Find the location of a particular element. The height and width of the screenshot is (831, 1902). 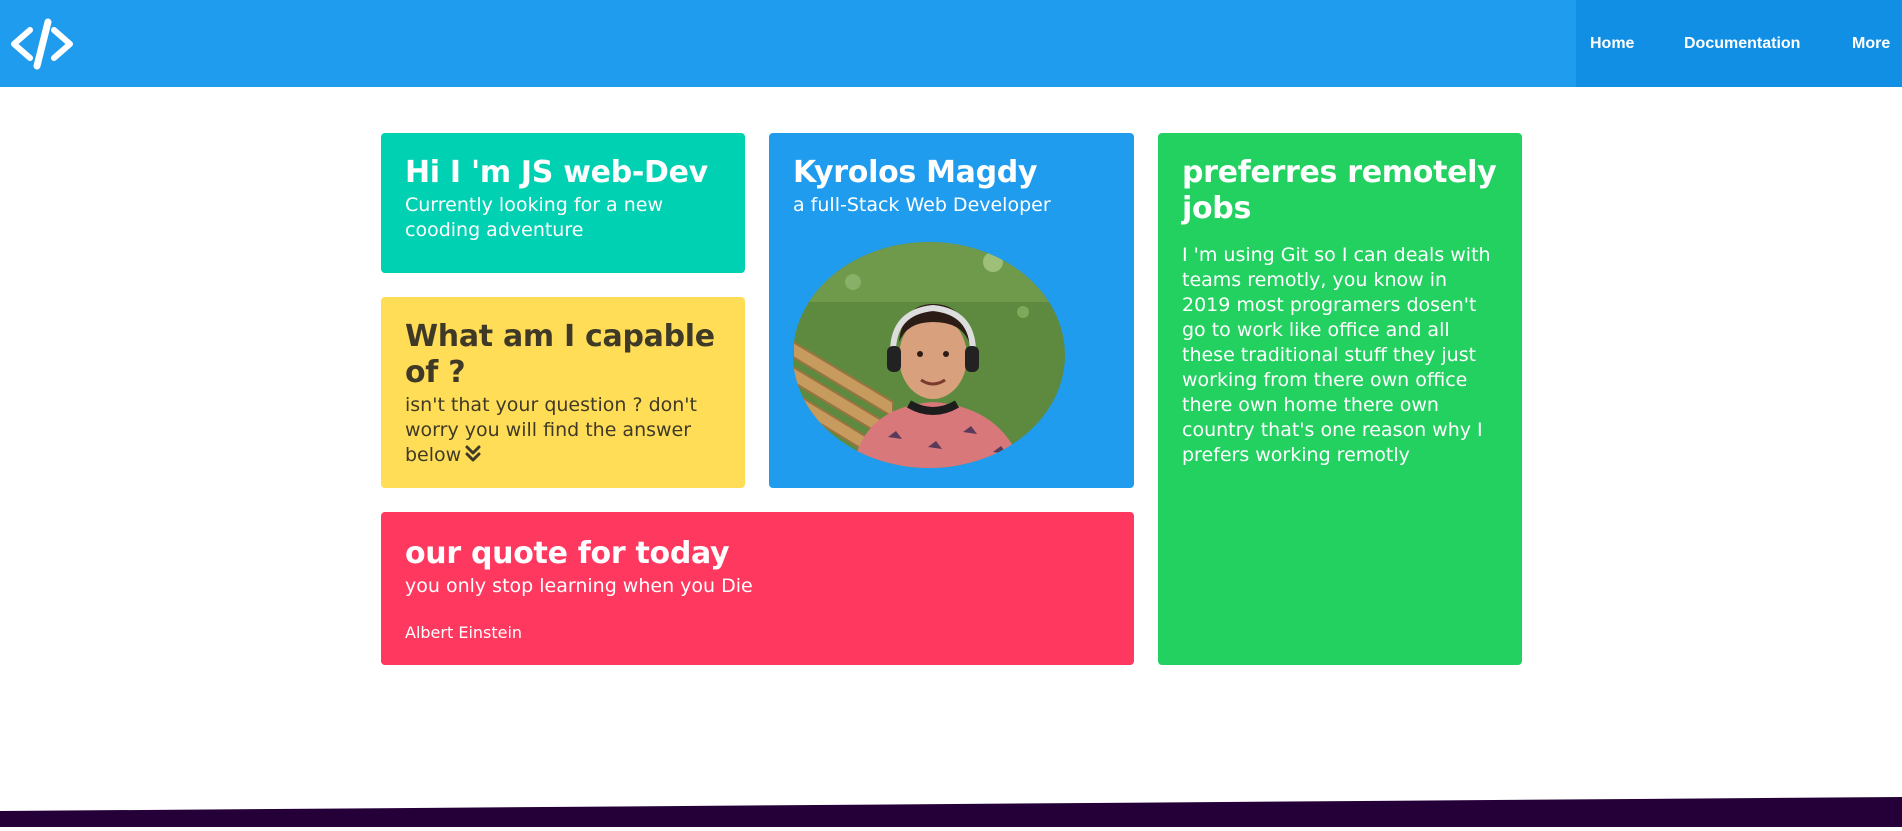

profile-name: Kyrolos Magdy is located at coordinates (915, 172).